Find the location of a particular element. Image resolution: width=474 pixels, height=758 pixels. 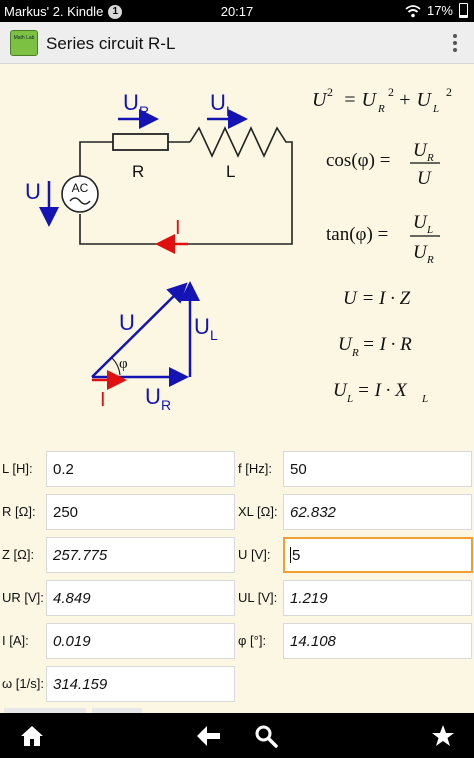

battery-icon is located at coordinates (463, 10).